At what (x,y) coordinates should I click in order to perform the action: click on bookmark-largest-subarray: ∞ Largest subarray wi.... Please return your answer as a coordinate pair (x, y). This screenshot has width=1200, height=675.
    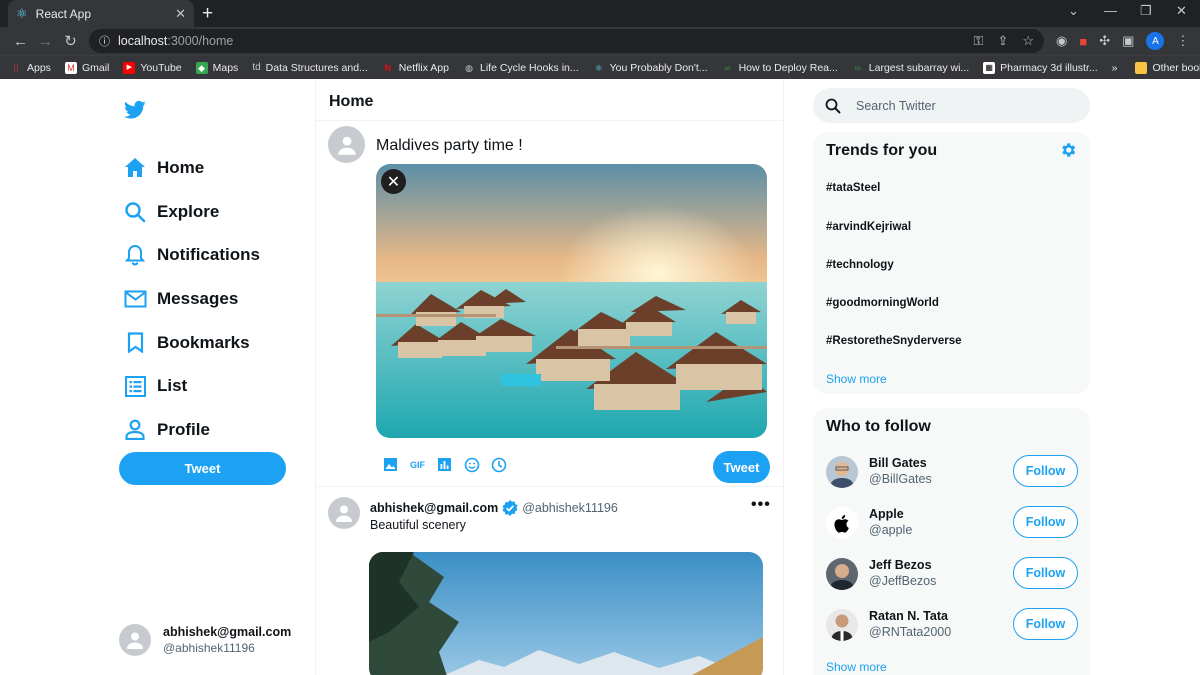
    Looking at the image, I should click on (911, 68).